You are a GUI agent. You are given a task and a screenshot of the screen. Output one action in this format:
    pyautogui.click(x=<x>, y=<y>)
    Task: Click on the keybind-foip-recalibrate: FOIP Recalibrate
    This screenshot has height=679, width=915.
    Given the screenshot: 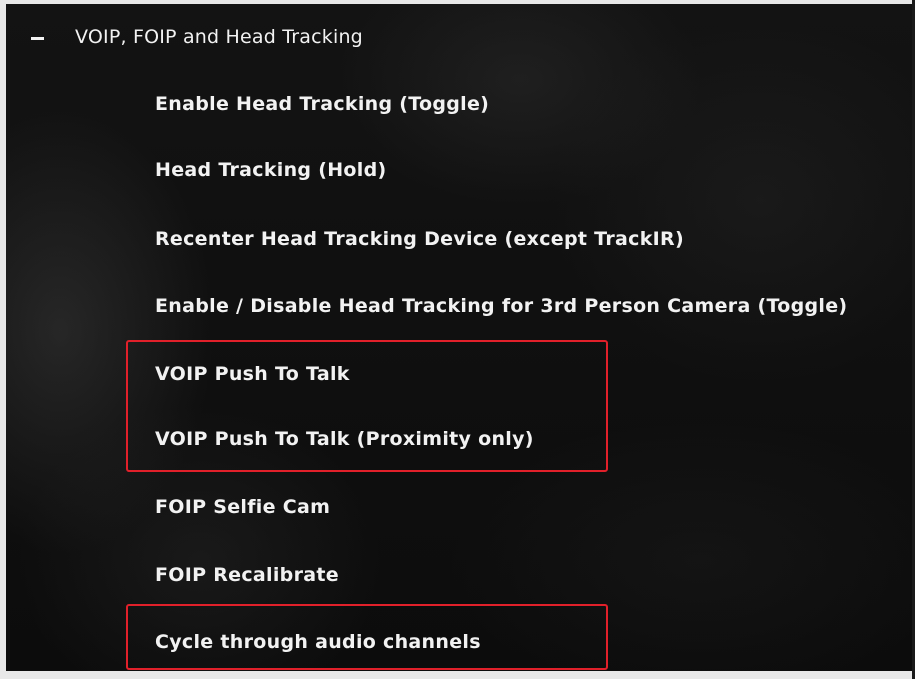 What is the action you would take?
    pyautogui.click(x=247, y=575)
    